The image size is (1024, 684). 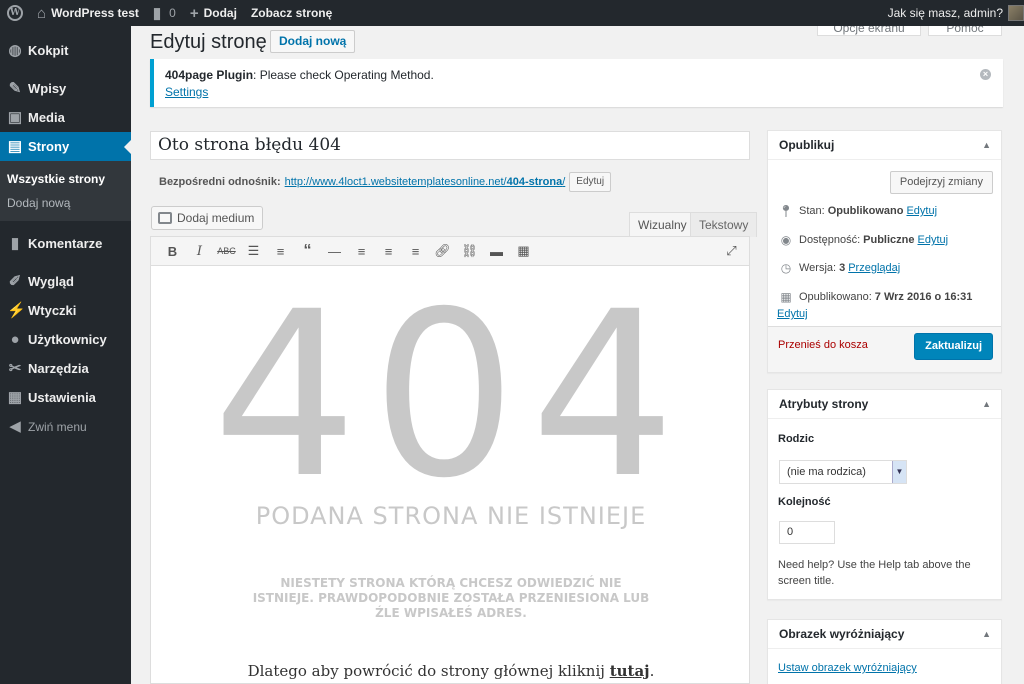 What do you see at coordinates (786, 268) in the screenshot?
I see `clock-icon: ◷` at bounding box center [786, 268].